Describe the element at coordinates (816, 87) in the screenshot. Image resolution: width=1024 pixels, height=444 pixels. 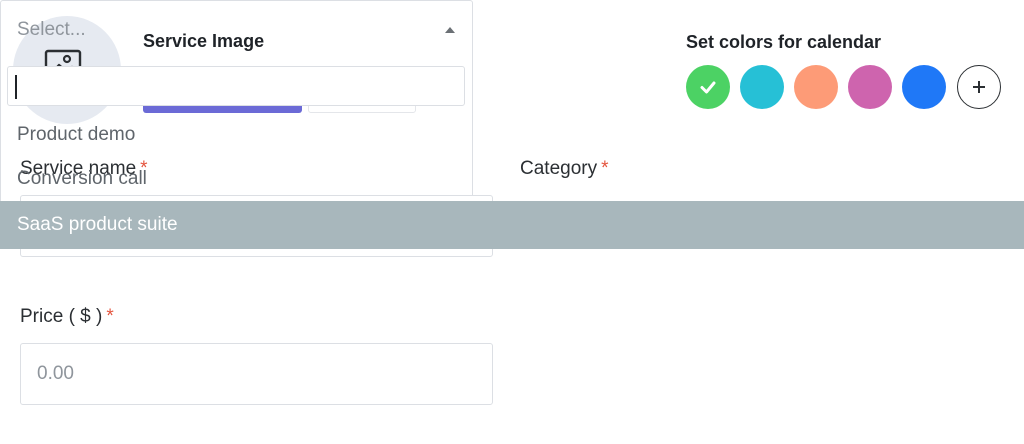
I see `color-swatch-salmon` at that location.